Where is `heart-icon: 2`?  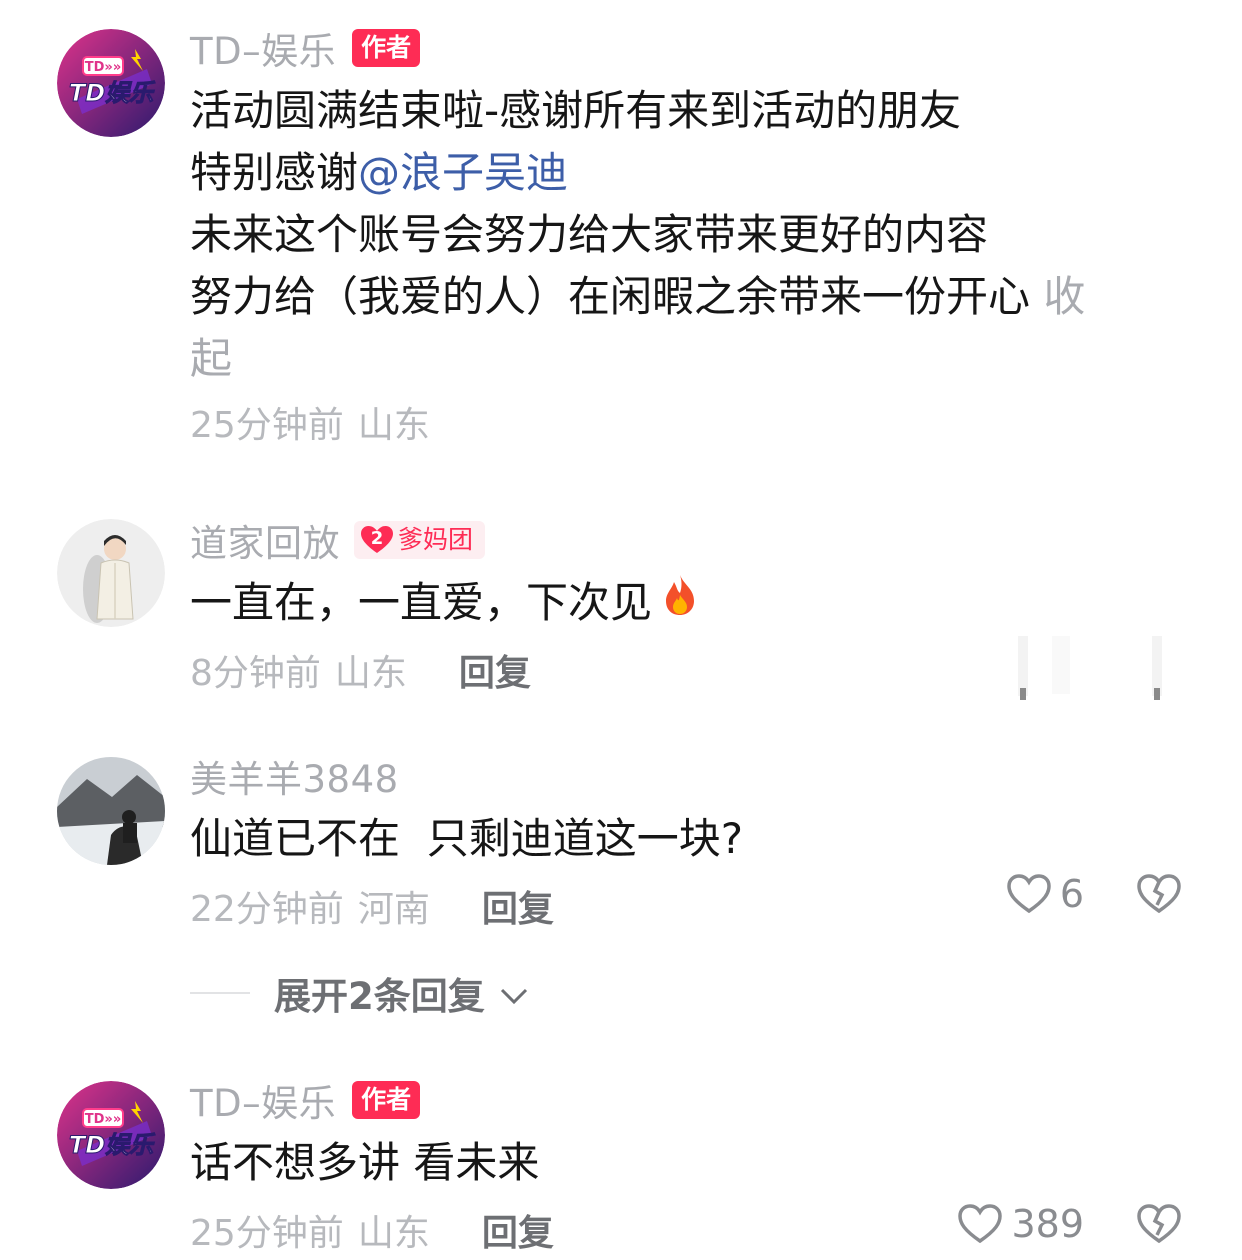 heart-icon: 2 is located at coordinates (377, 540).